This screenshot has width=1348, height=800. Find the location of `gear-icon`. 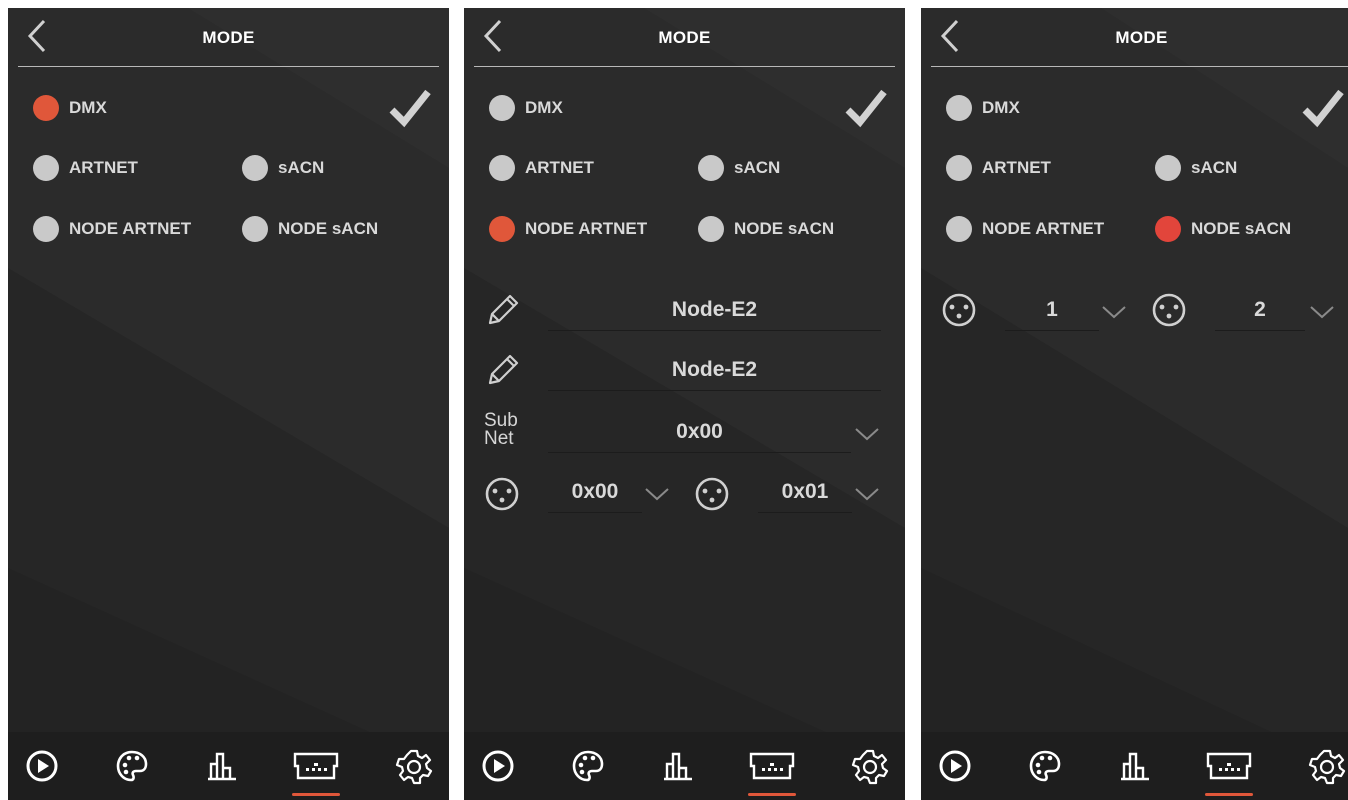

gear-icon is located at coordinates (870, 766).